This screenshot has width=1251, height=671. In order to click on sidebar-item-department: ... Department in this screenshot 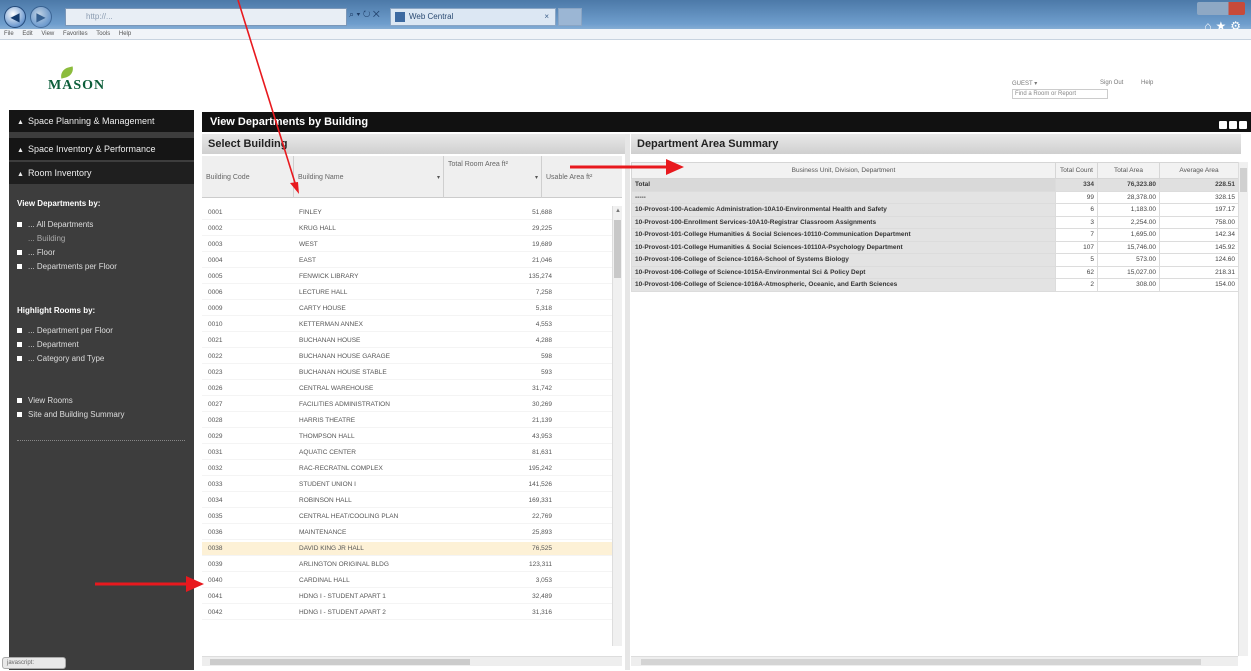, I will do `click(48, 344)`.